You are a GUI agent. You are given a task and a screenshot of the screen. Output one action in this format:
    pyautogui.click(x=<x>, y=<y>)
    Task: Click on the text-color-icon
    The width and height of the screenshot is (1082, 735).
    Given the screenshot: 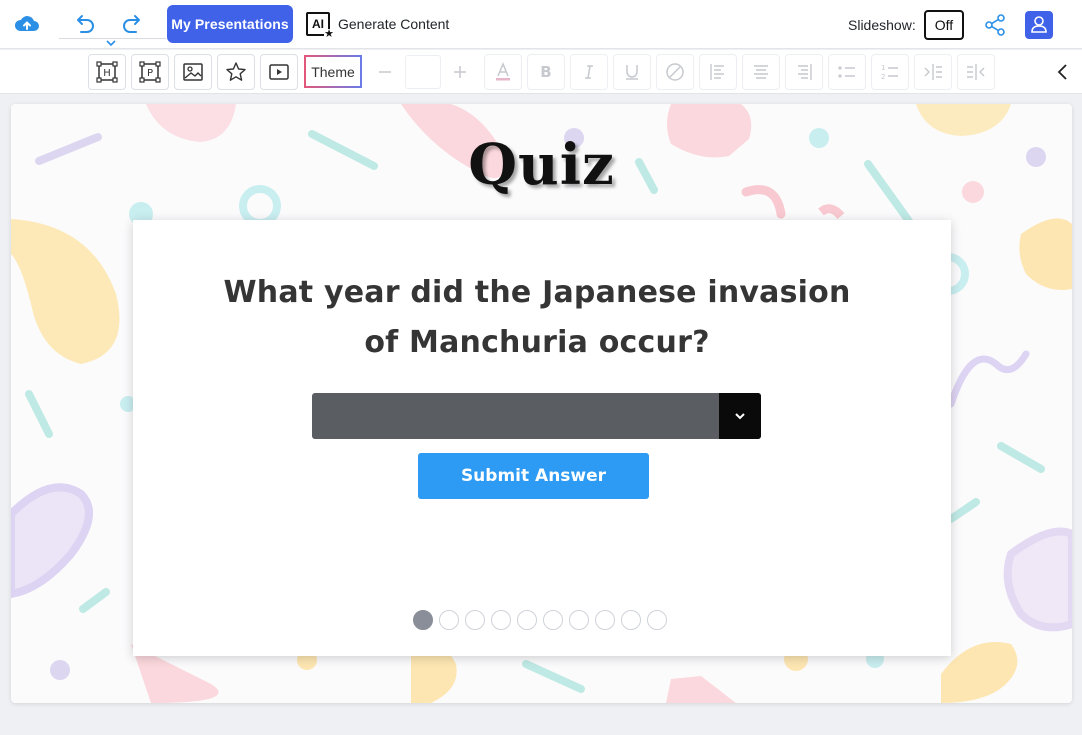 What is the action you would take?
    pyautogui.click(x=503, y=71)
    